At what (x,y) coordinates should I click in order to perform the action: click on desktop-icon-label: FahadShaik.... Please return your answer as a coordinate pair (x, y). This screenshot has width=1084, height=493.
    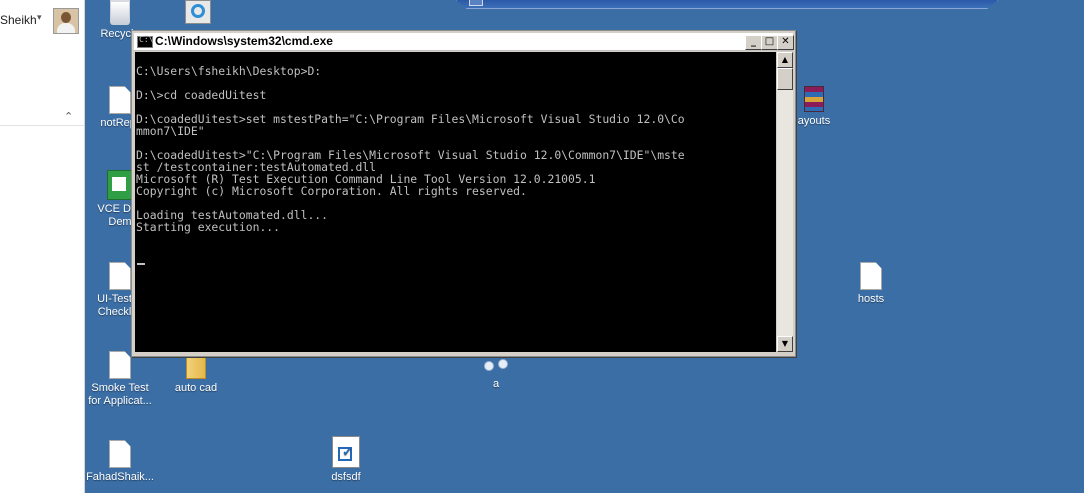
    Looking at the image, I should click on (120, 477).